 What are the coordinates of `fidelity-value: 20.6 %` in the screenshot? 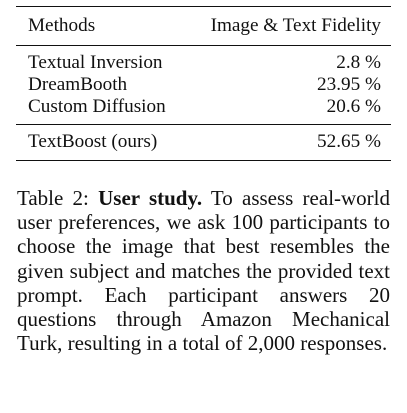 It's located at (353, 106).